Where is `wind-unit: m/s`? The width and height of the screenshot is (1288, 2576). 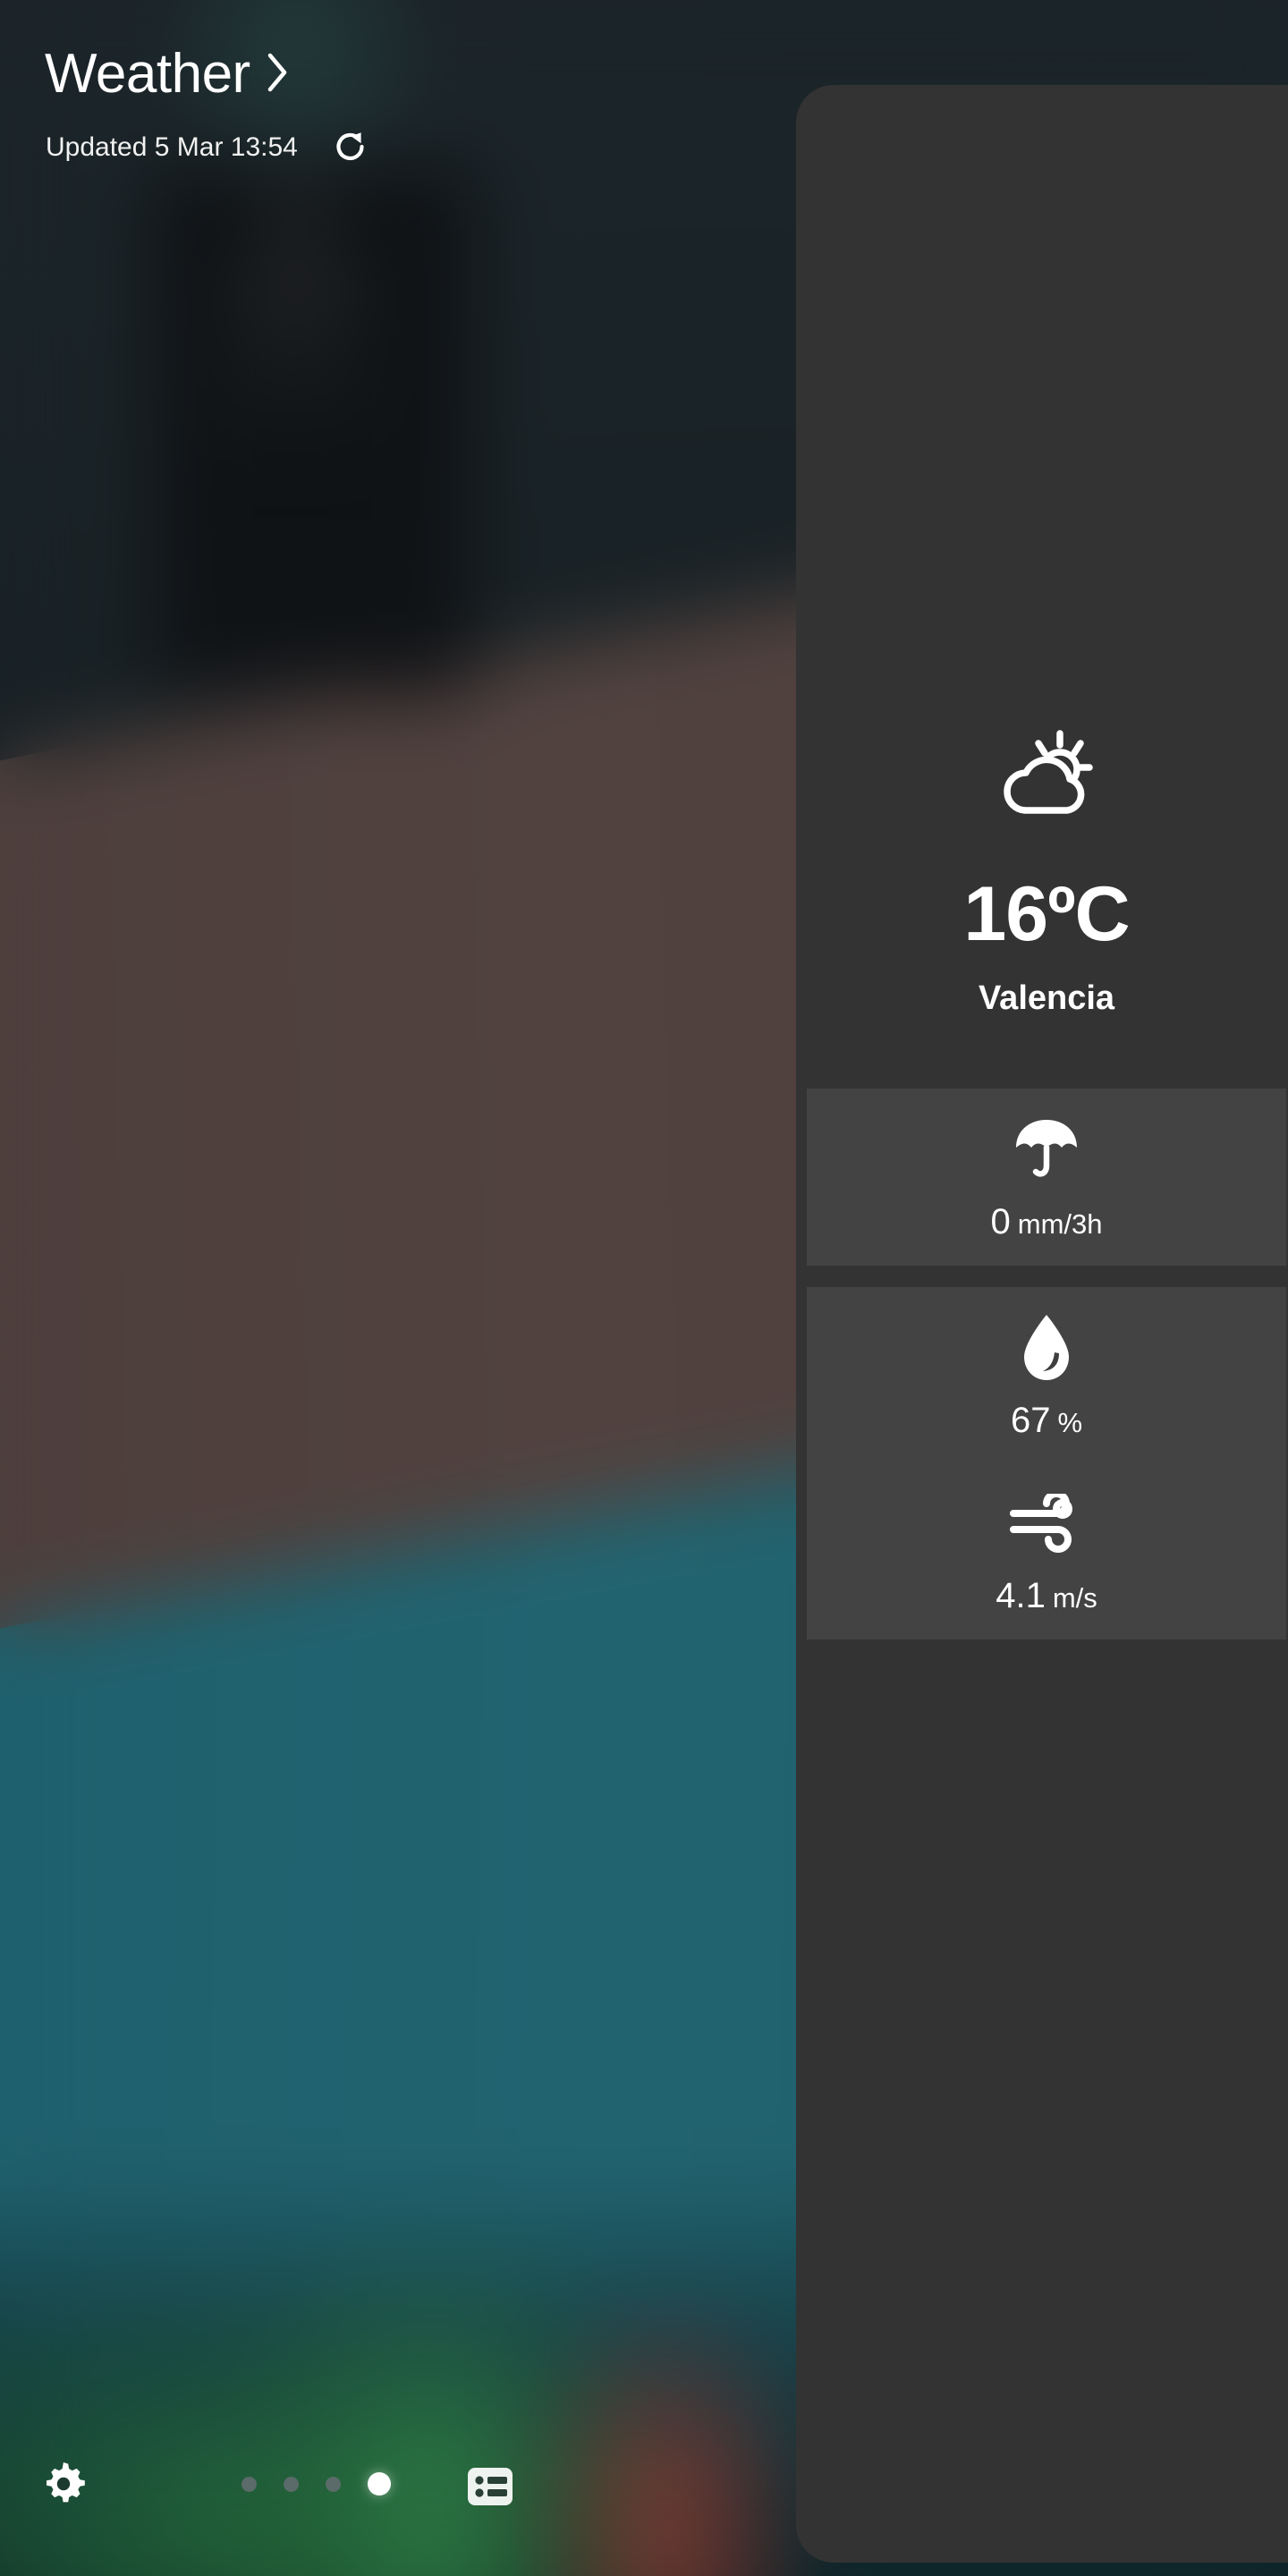
wind-unit: m/s is located at coordinates (1074, 1598).